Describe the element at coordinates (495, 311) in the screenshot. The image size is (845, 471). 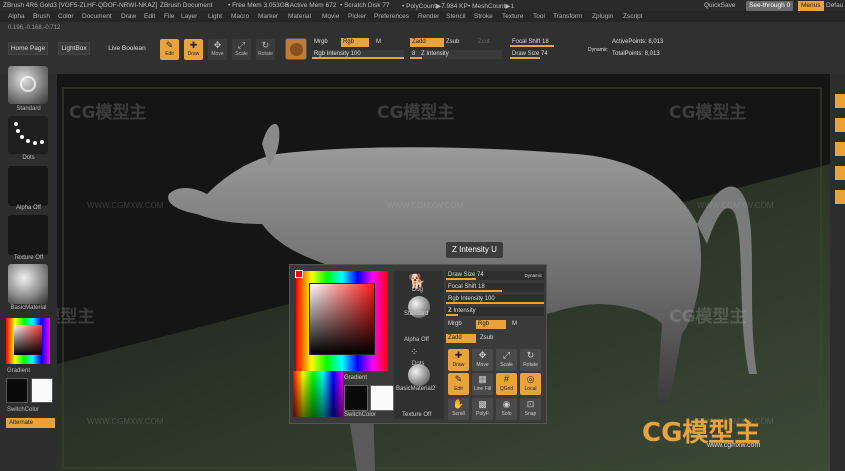
I see `popup-z-intensity-slider: Z Intensity` at that location.